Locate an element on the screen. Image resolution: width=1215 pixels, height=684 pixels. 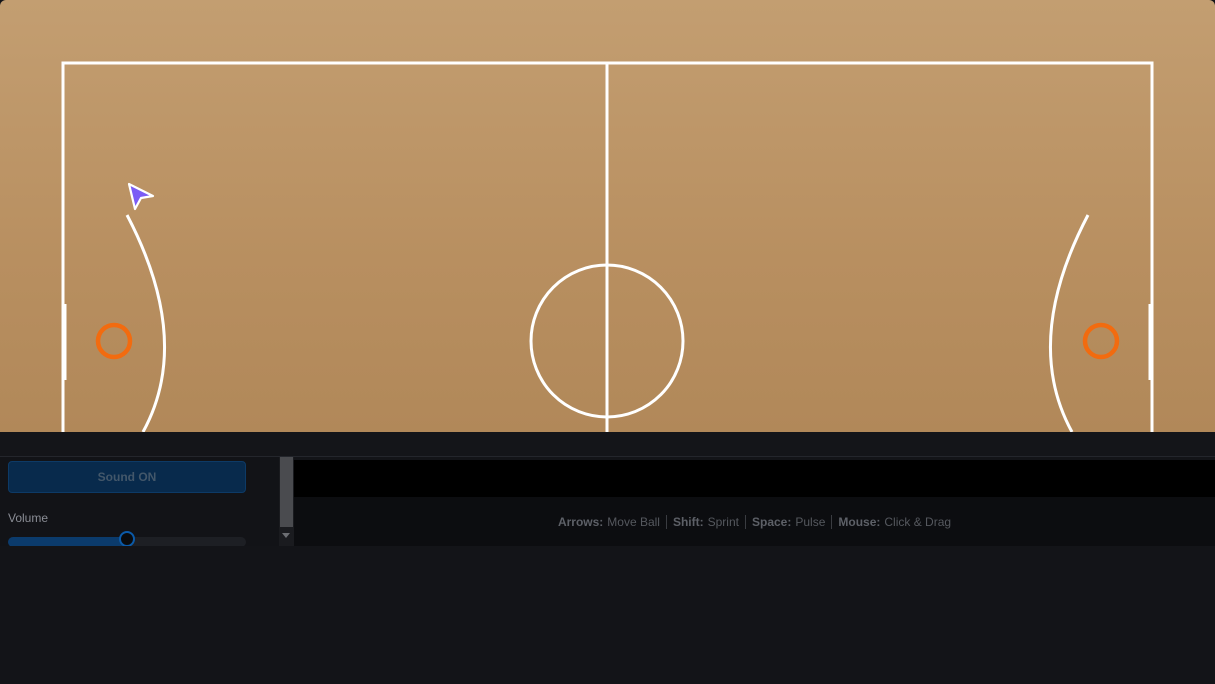
volume-slider-fill is located at coordinates (67, 541).